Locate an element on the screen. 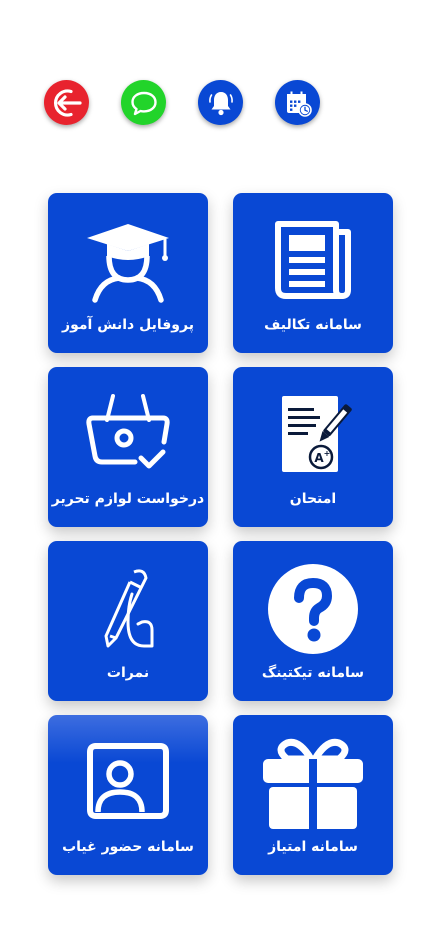  tile-exam: A + امتحان is located at coordinates (313, 447).